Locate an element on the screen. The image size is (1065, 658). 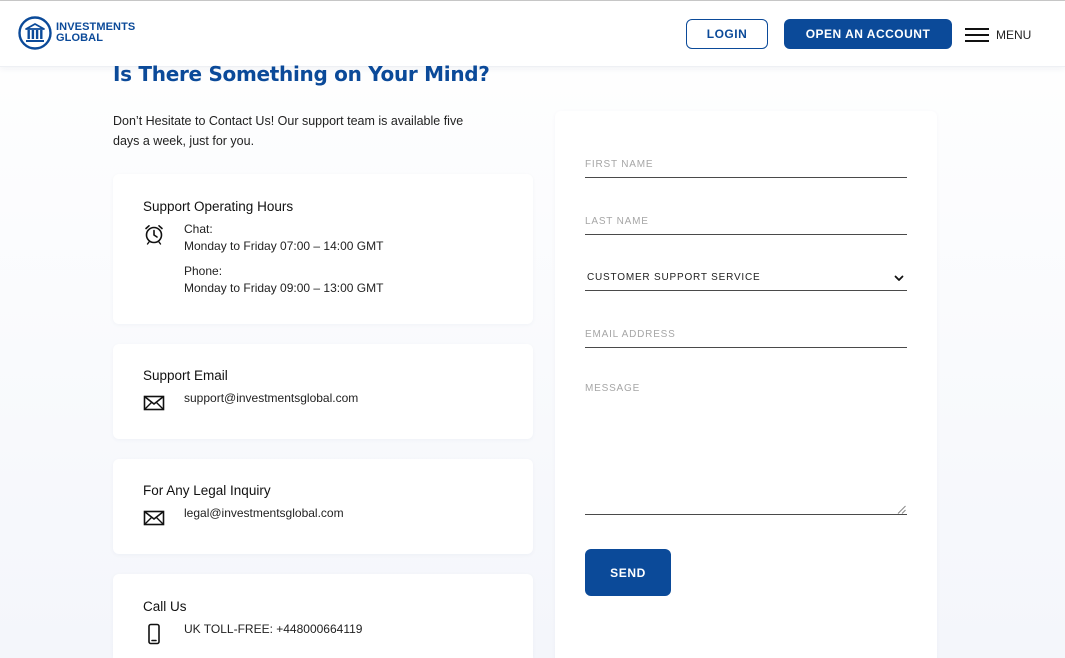
chat-label: Chat: is located at coordinates (198, 229).